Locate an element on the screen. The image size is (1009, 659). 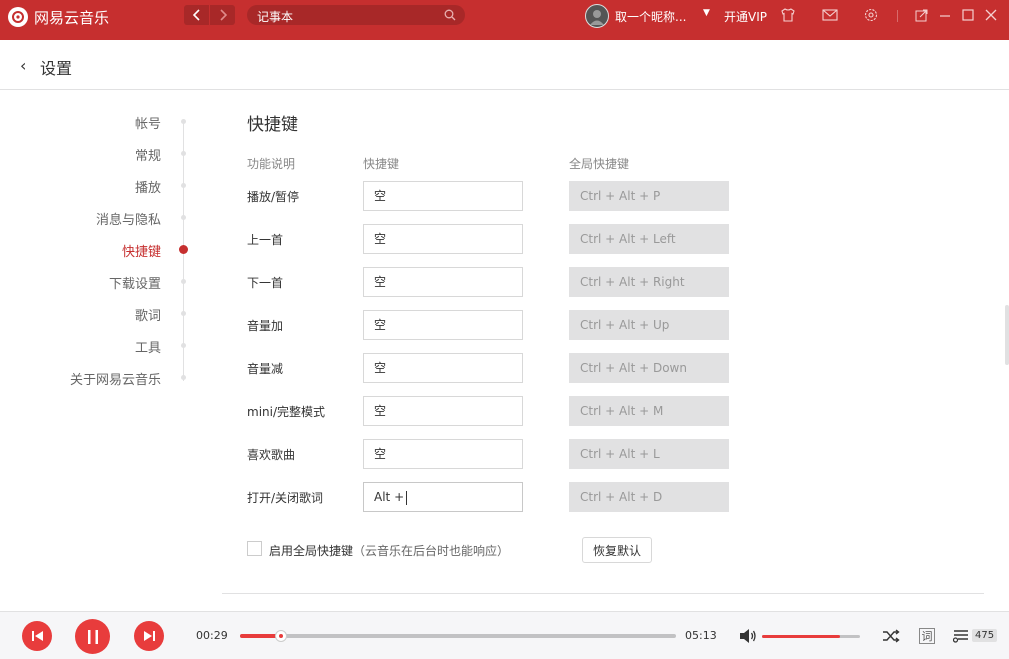
caret-down-icon: ▼ is located at coordinates (706, 13).